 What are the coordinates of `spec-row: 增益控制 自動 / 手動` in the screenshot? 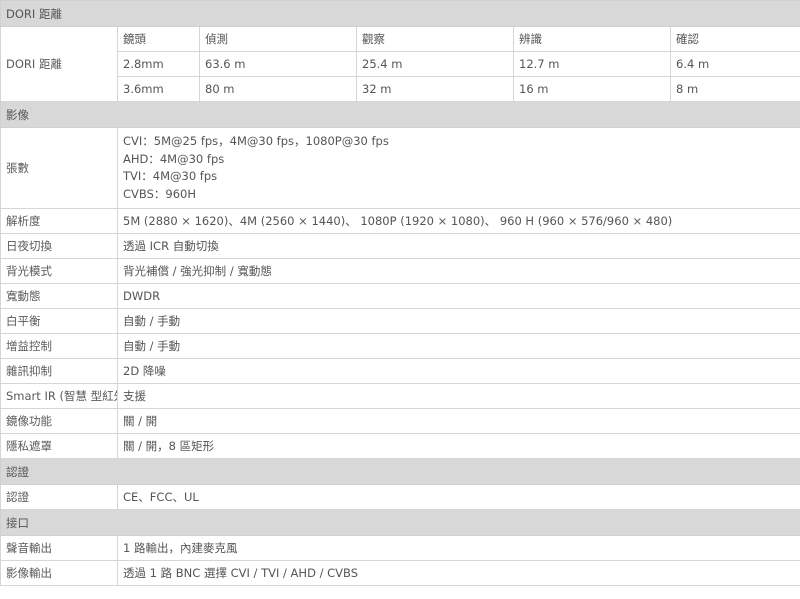 It's located at (400, 346).